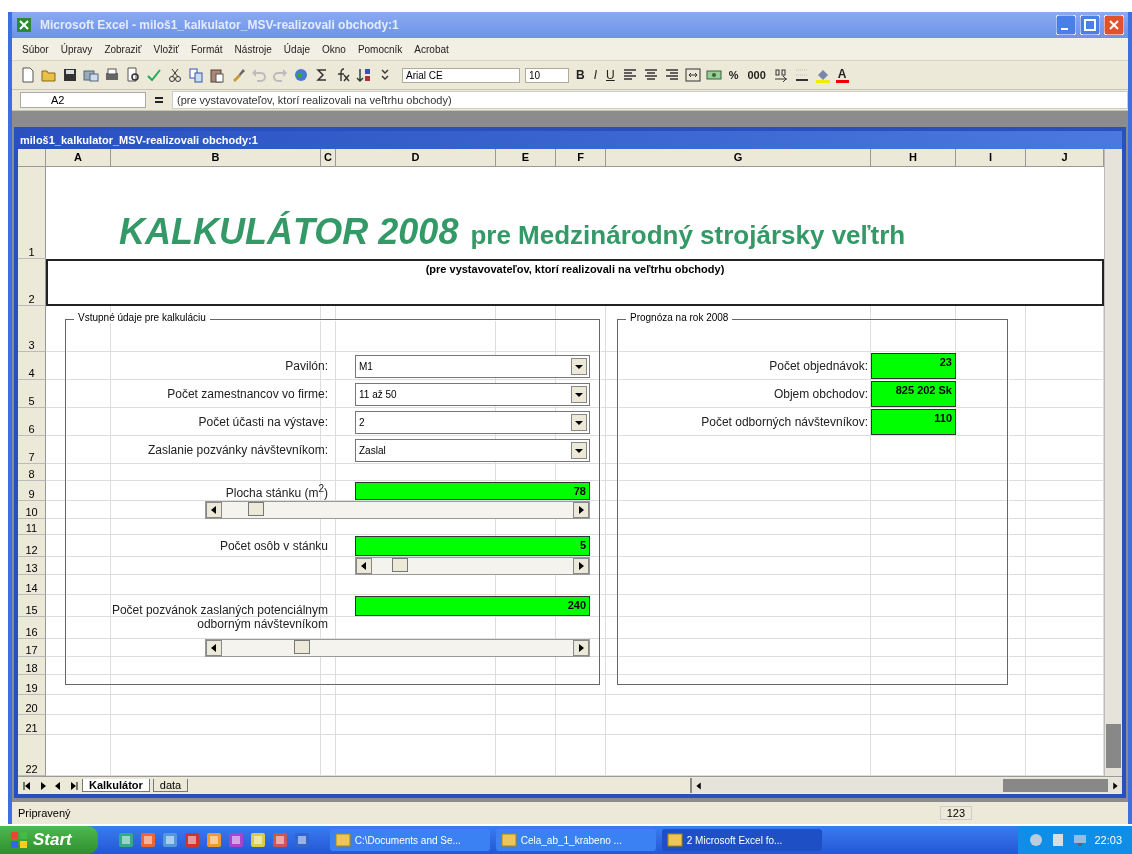  What do you see at coordinates (32, 648) in the screenshot?
I see `row-header: 17` at bounding box center [32, 648].